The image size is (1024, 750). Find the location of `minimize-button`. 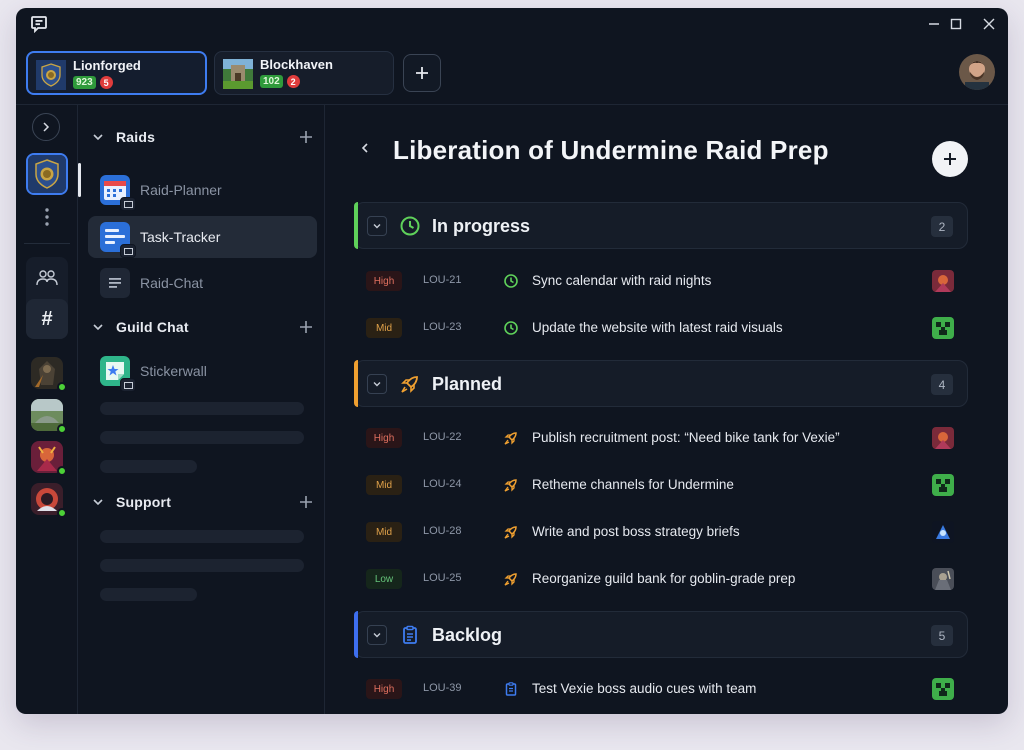

minimize-button is located at coordinates (934, 24).